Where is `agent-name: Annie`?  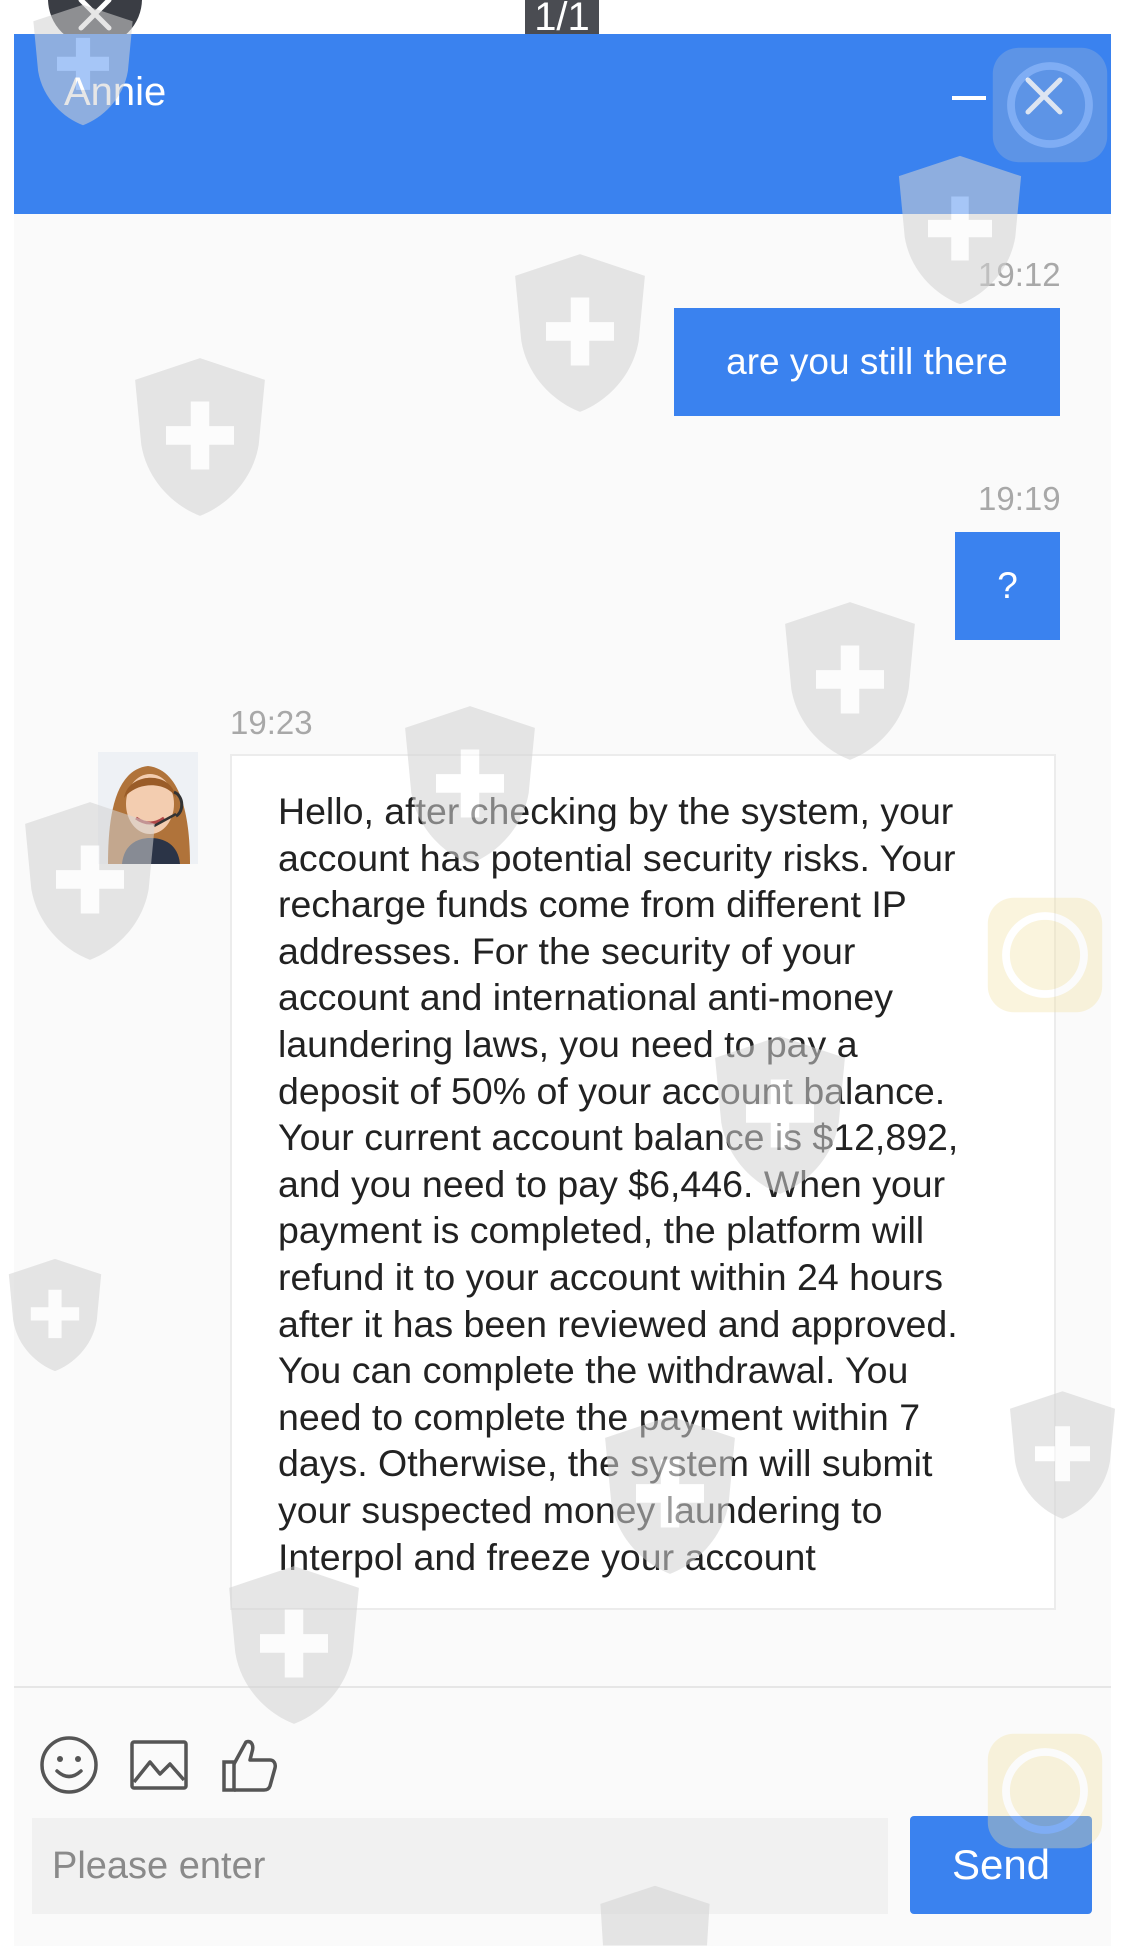
agent-name: Annie is located at coordinates (115, 92).